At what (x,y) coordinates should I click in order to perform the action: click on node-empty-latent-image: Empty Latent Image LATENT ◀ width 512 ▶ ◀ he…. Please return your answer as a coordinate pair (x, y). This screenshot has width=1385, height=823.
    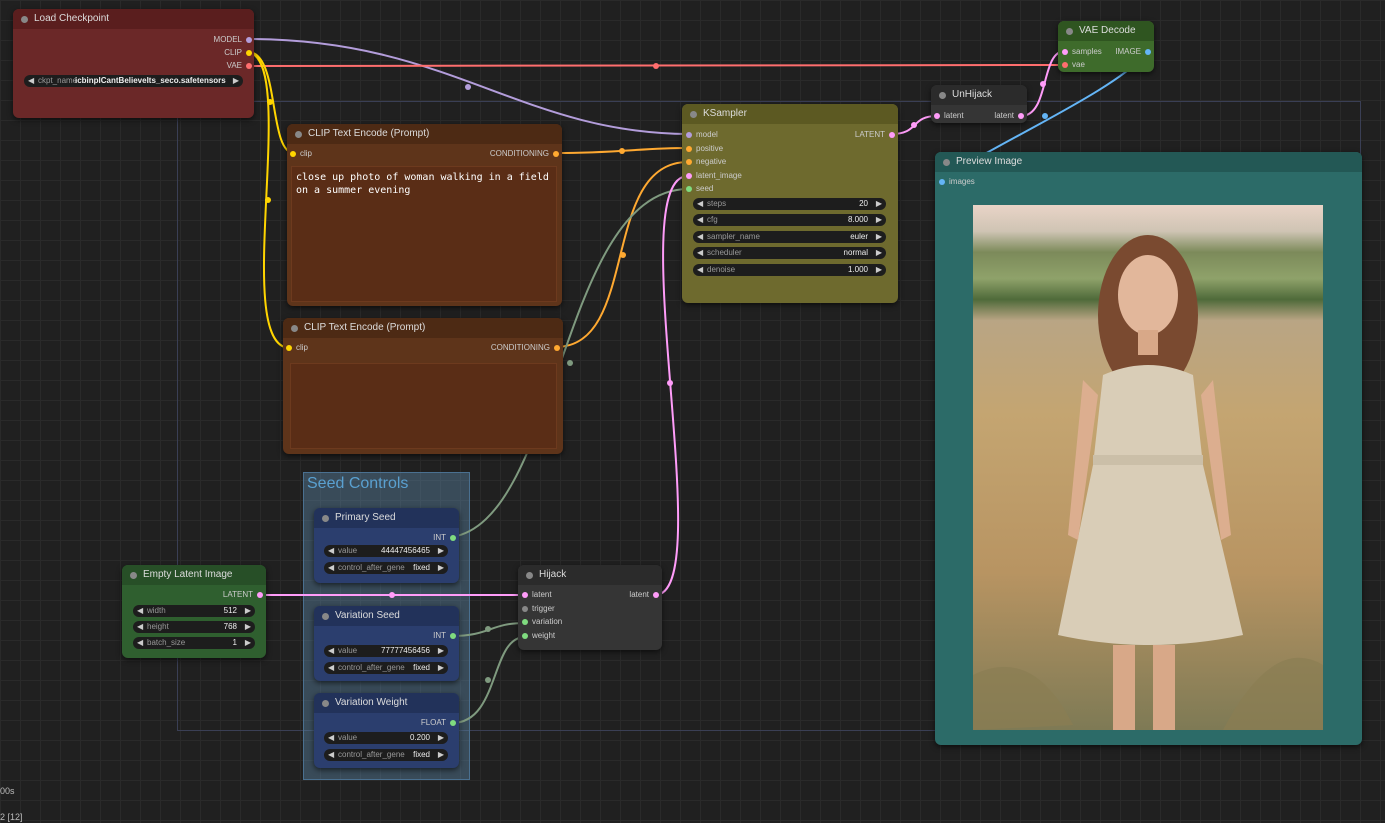
    Looking at the image, I should click on (194, 611).